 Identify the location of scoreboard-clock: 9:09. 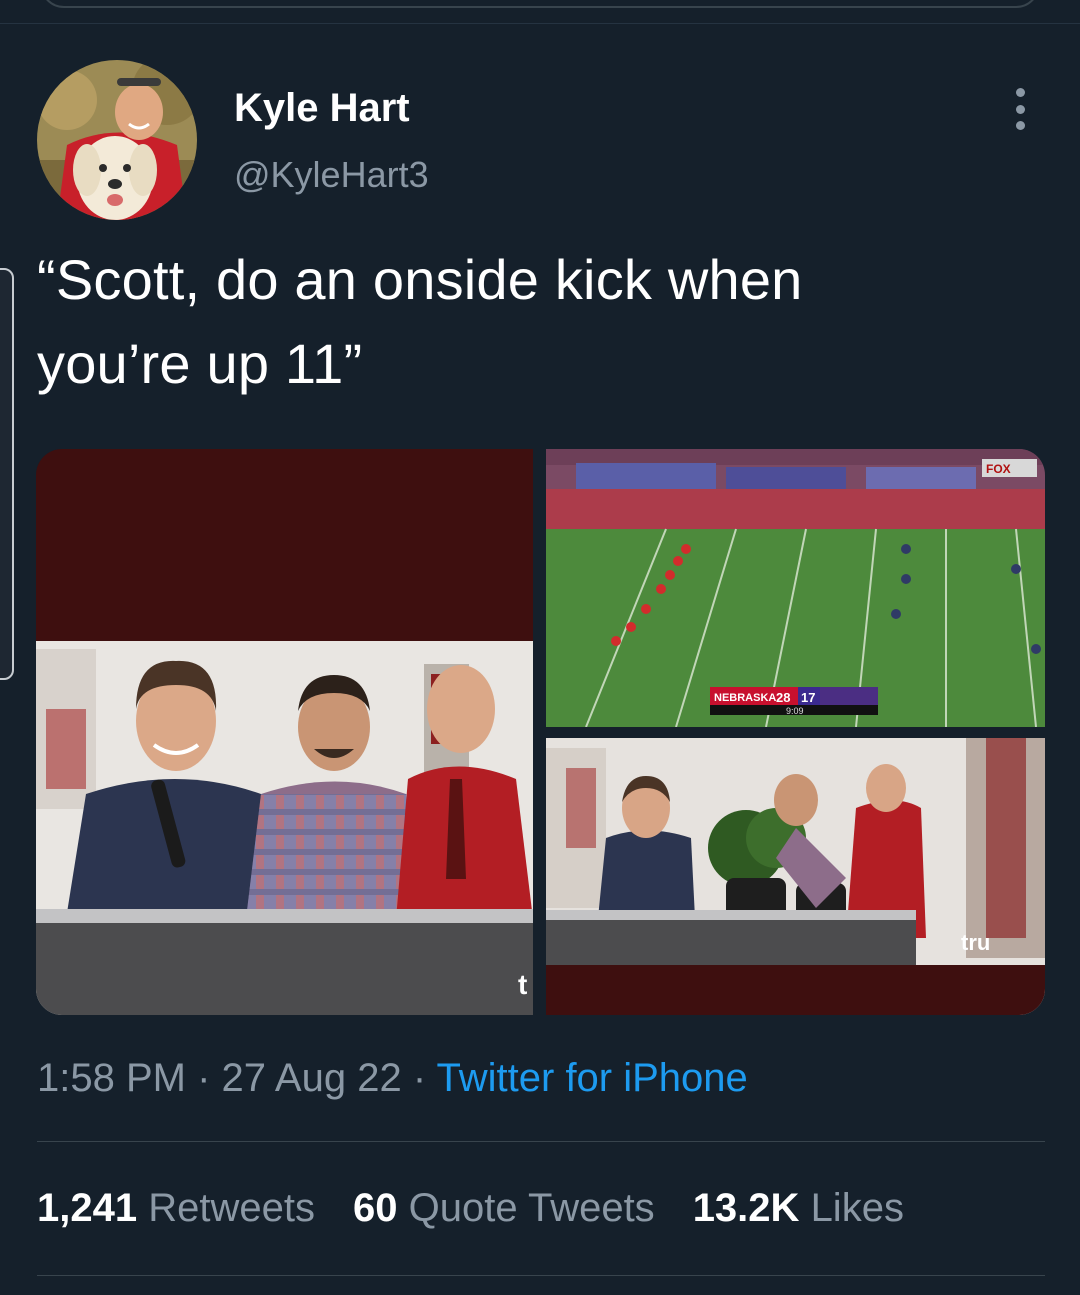
(795, 711).